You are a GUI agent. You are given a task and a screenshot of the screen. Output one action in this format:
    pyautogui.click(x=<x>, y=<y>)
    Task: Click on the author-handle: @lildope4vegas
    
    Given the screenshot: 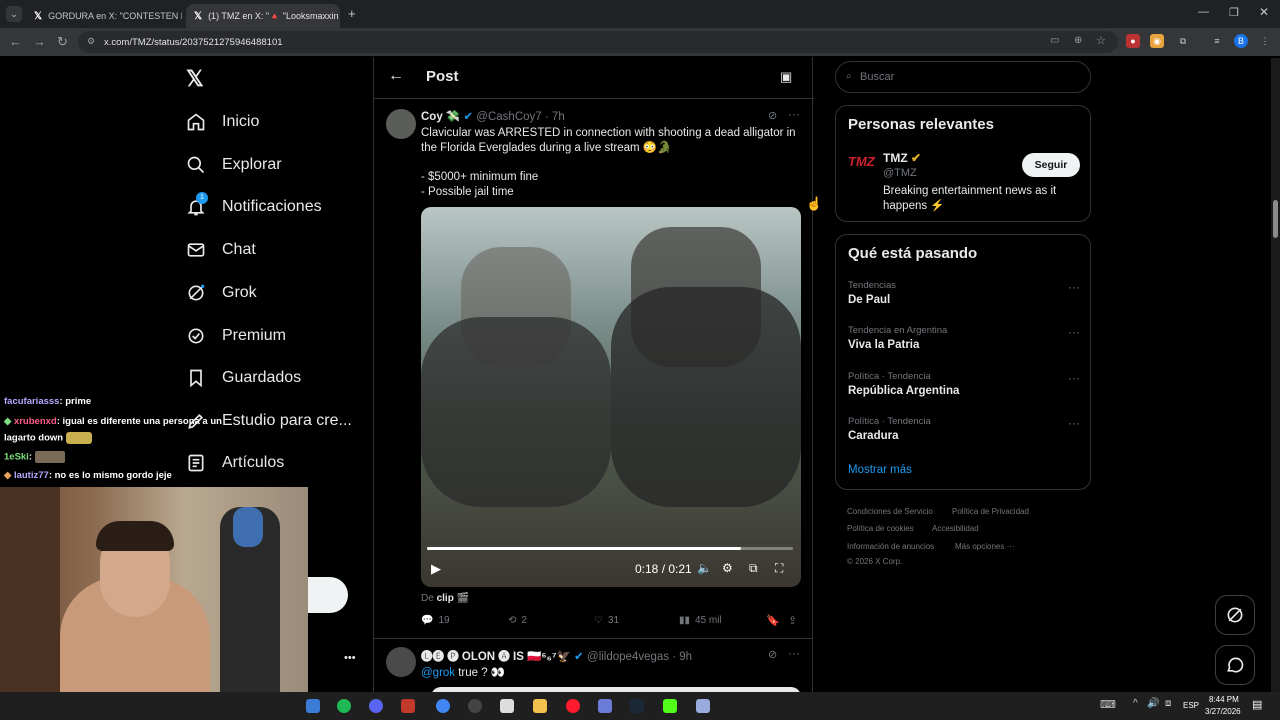 What is the action you would take?
    pyautogui.click(x=628, y=657)
    